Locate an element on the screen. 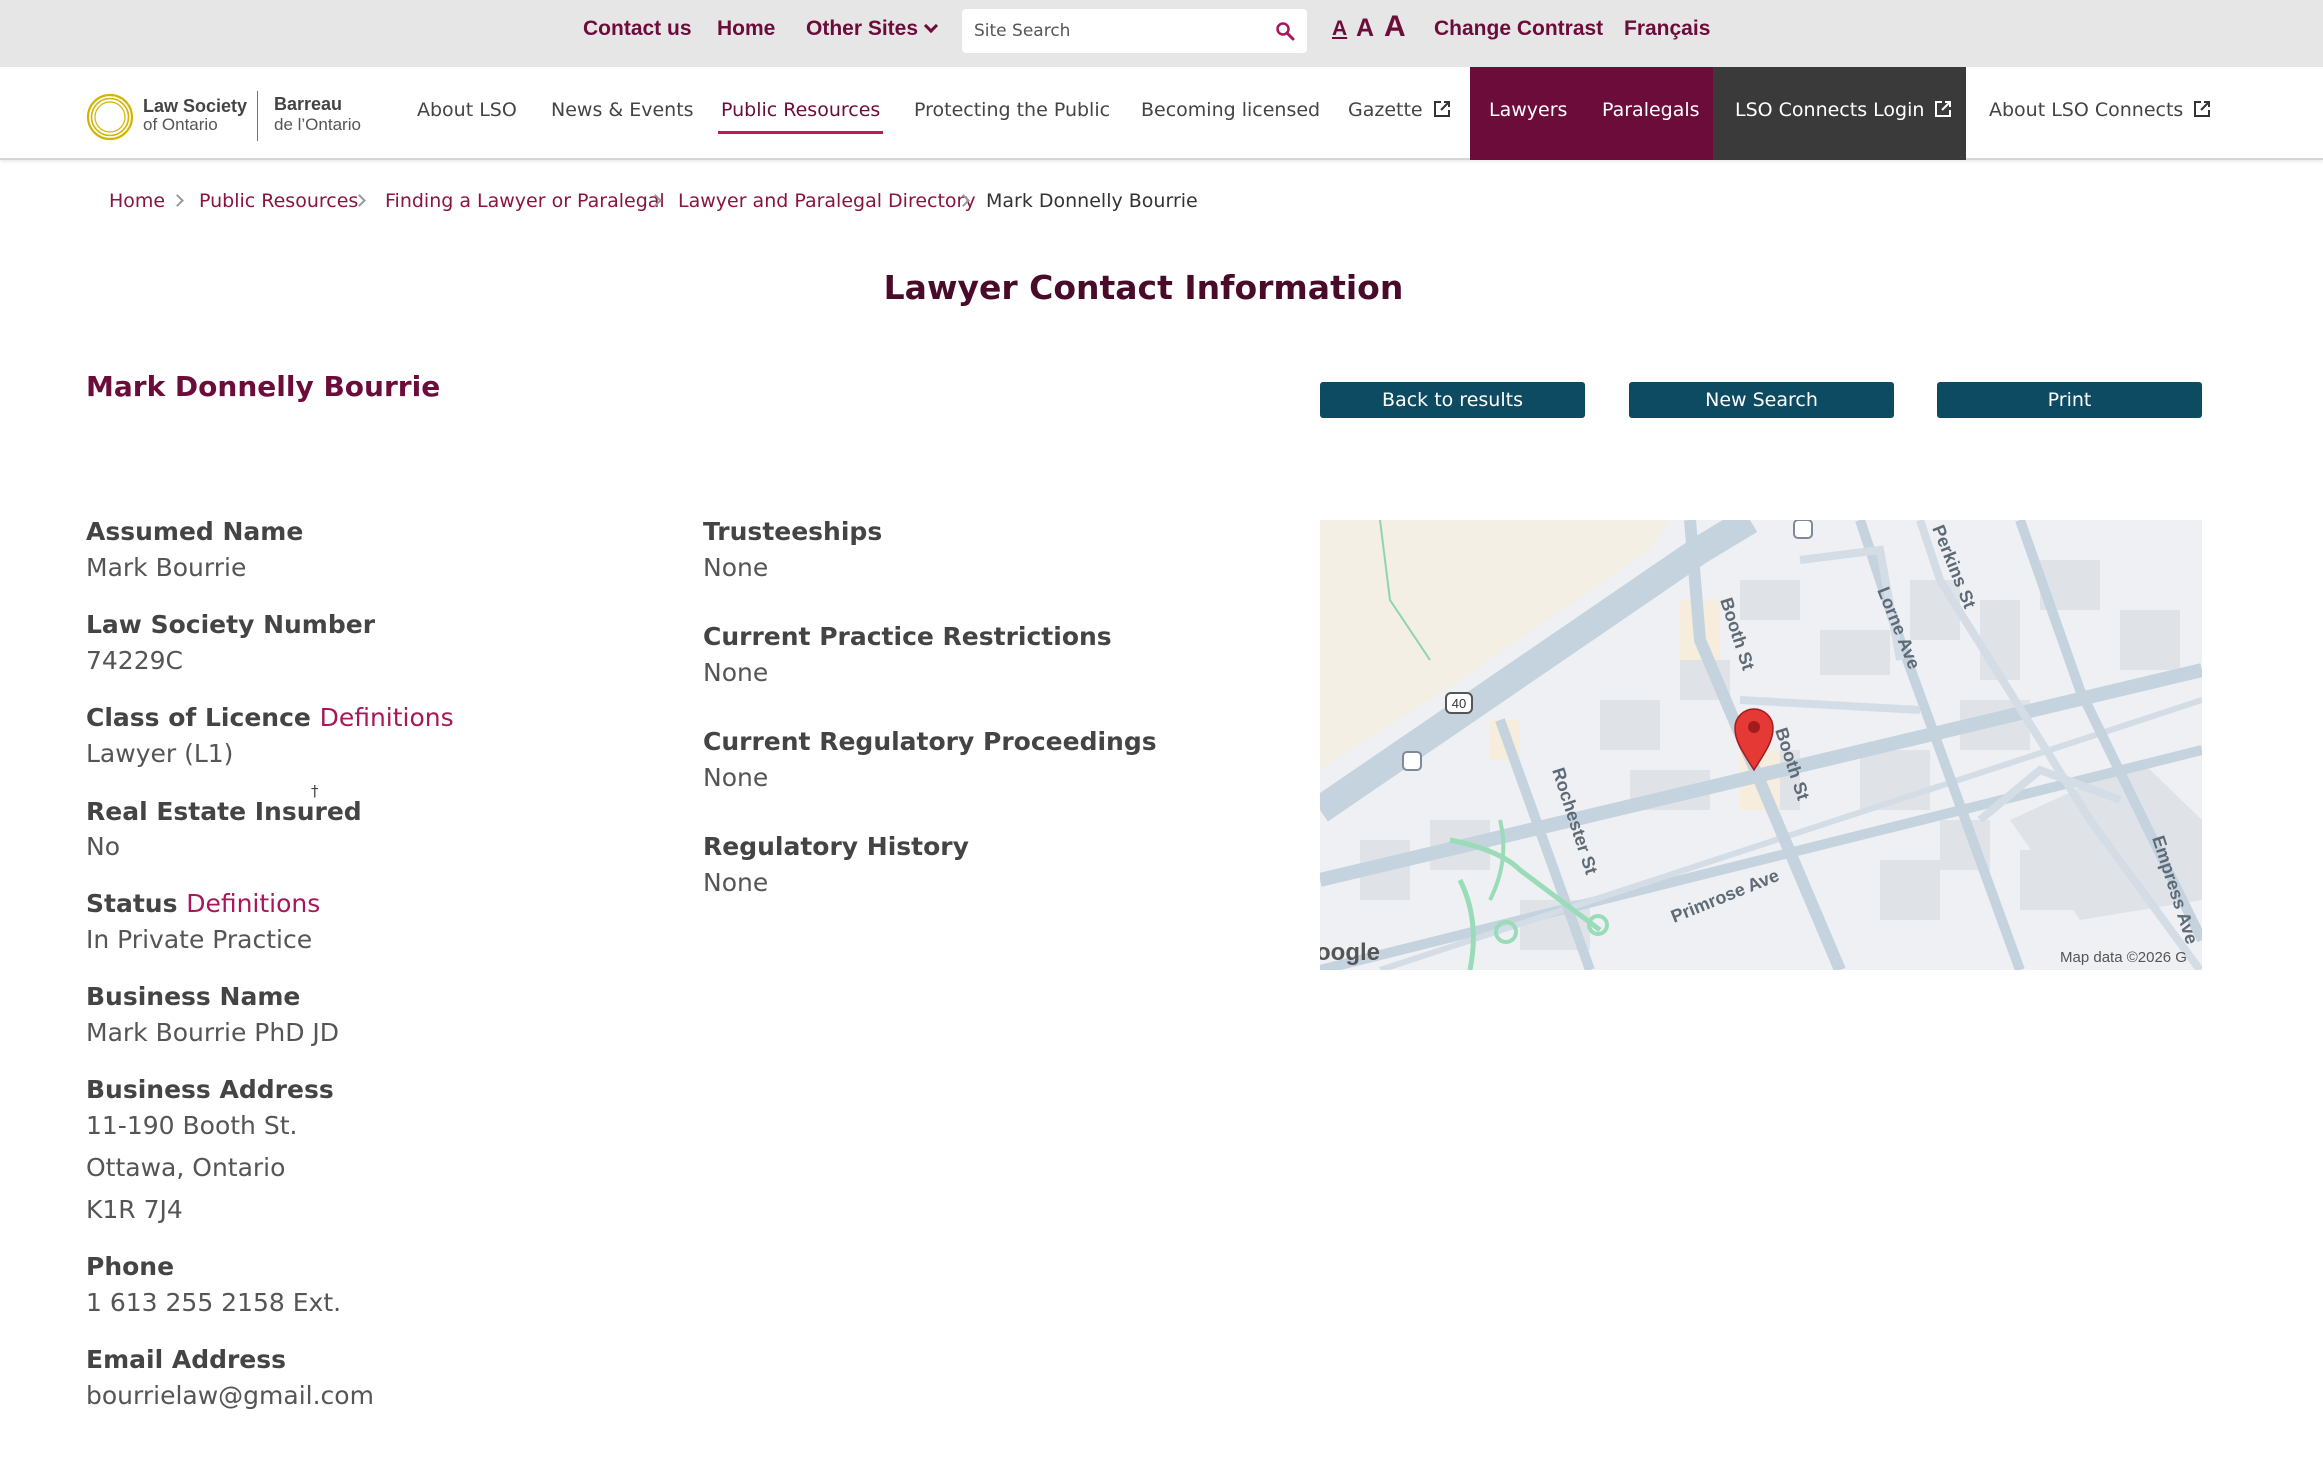  nav-gazette-label: Gazette is located at coordinates (1385, 110).